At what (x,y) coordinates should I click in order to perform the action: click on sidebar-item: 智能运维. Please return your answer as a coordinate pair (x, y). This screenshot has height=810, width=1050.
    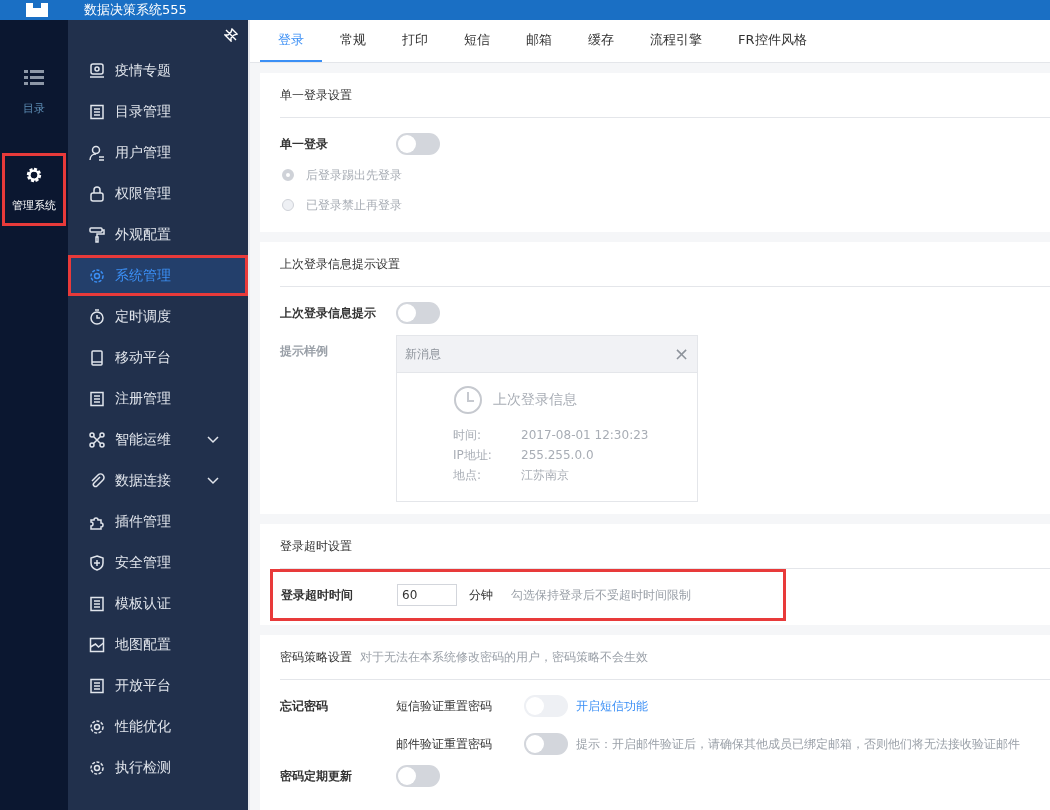
    Looking at the image, I should click on (158, 439).